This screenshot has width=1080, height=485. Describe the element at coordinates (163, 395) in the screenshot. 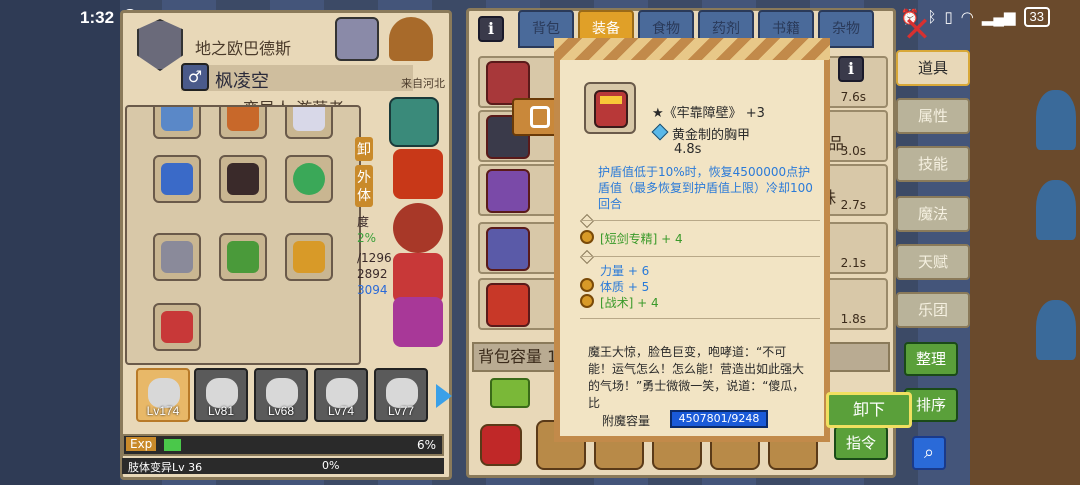

I see `portrait-slot: Lv174` at that location.